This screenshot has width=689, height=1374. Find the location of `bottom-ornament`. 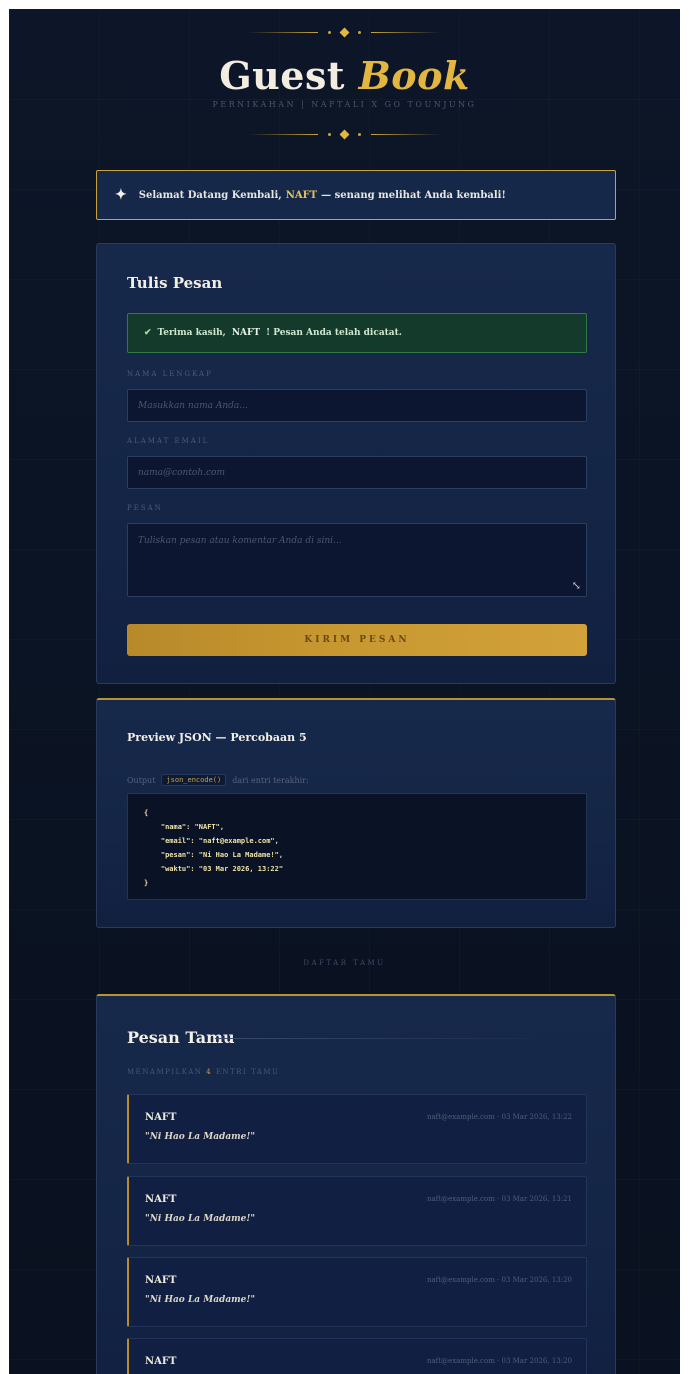

bottom-ornament is located at coordinates (344, 134).